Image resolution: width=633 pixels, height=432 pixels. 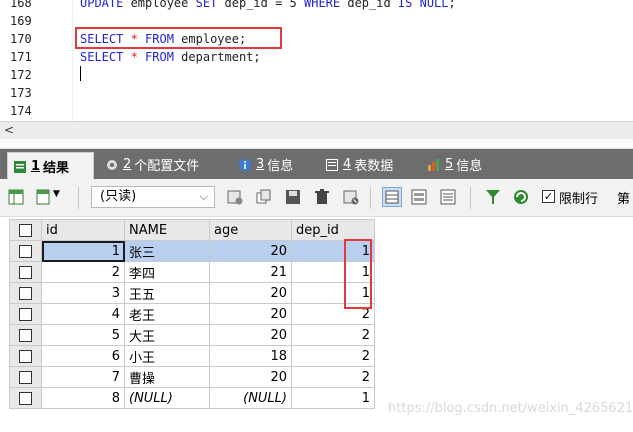 What do you see at coordinates (374, 166) in the screenshot?
I see `tab-label: 表数据` at bounding box center [374, 166].